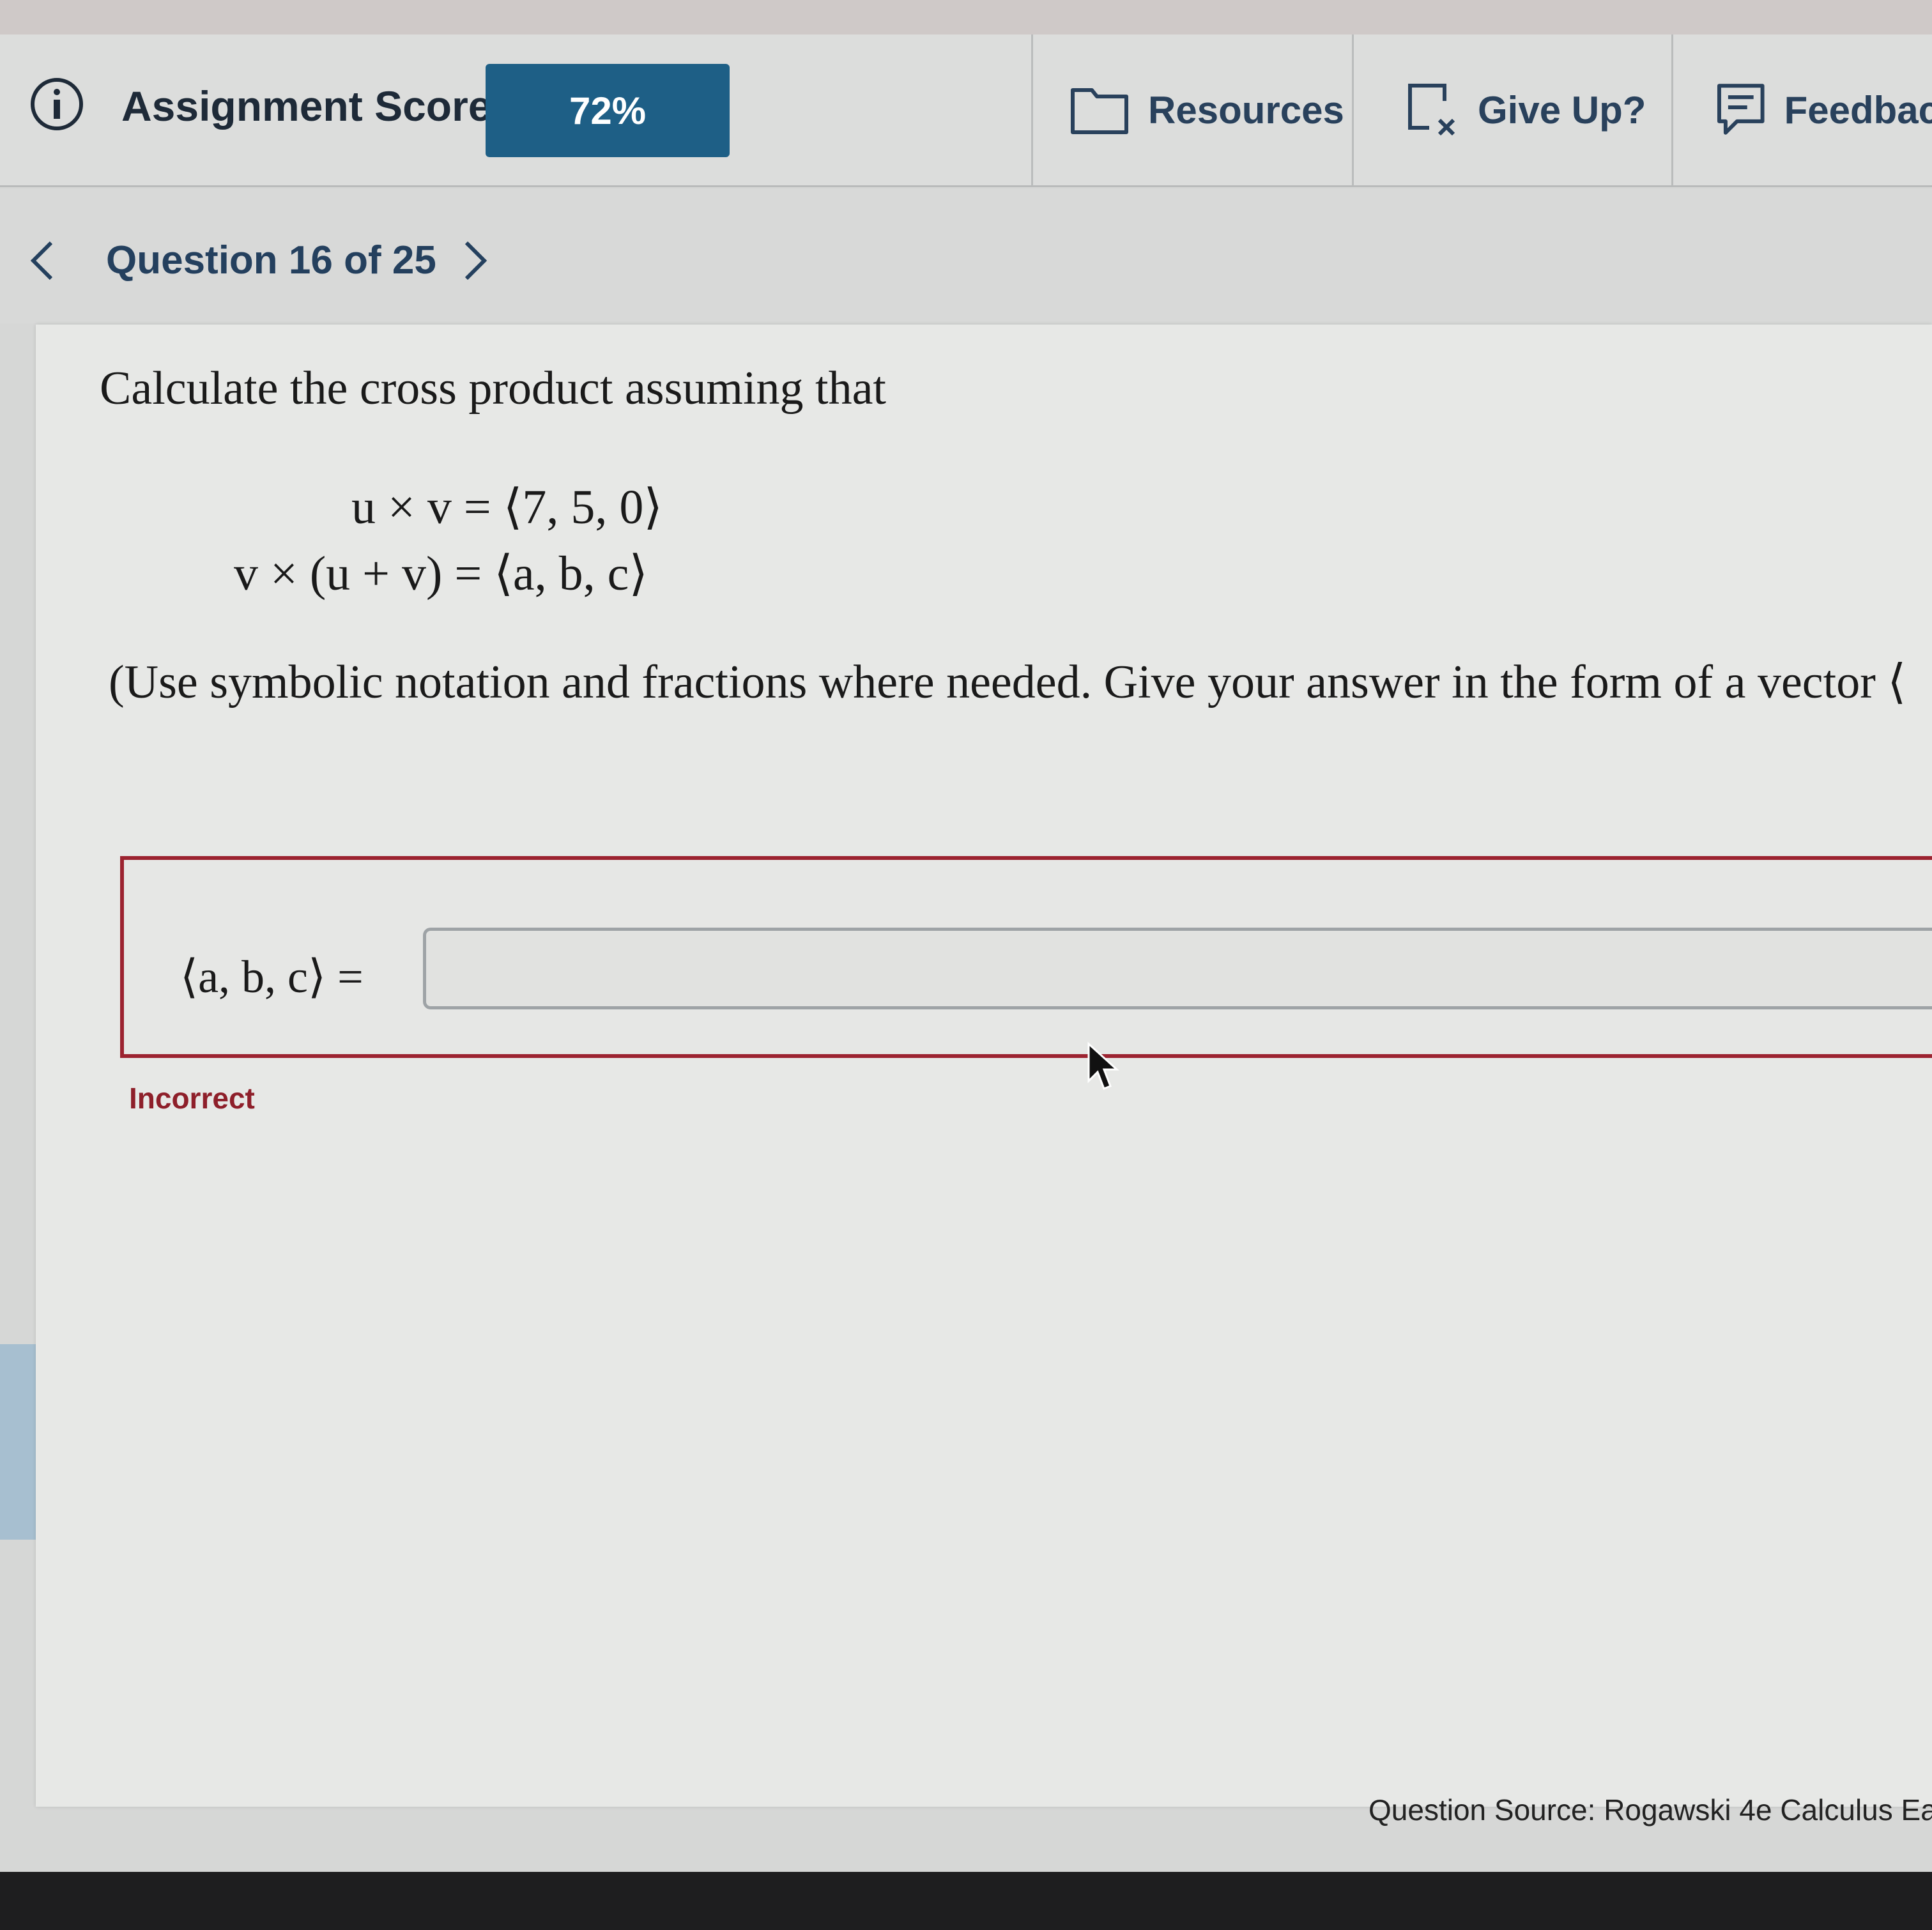 The height and width of the screenshot is (1930, 1932). Describe the element at coordinates (1103, 1065) in the screenshot. I see `mouse-cursor-icon` at that location.